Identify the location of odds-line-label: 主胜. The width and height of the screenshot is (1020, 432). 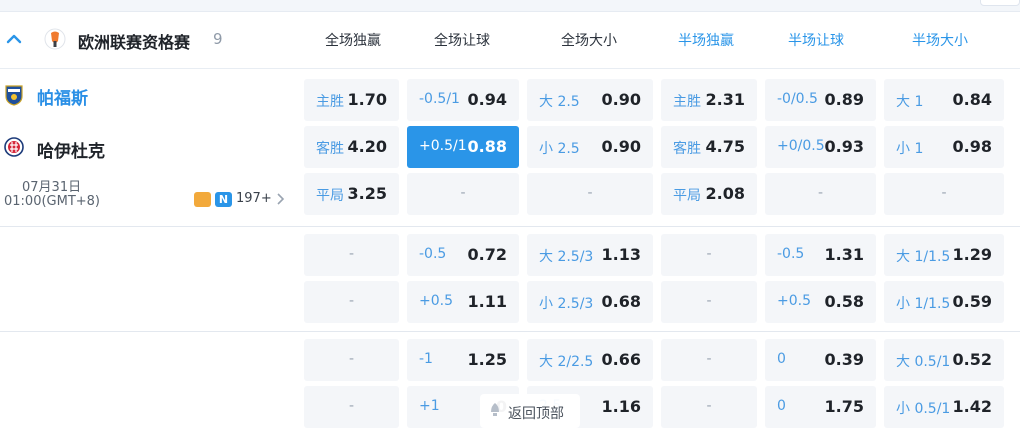
(687, 102).